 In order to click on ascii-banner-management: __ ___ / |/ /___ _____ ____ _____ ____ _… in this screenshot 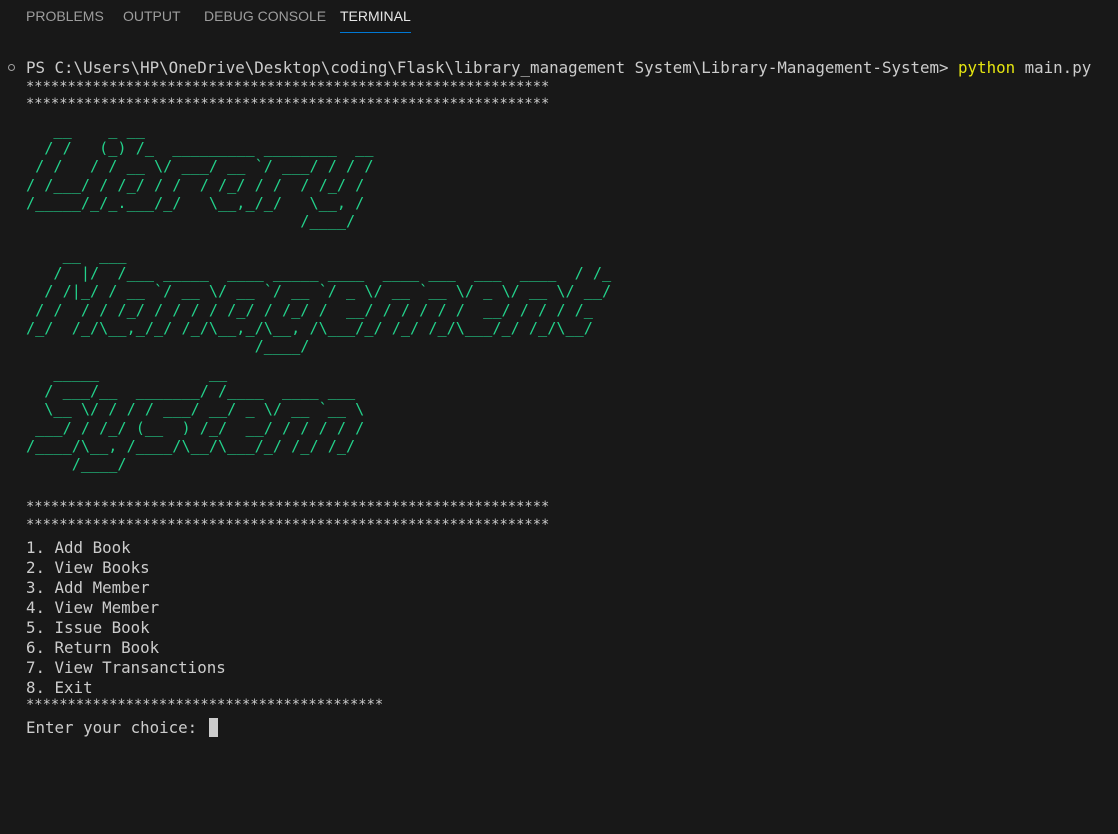, I will do `click(319, 301)`.